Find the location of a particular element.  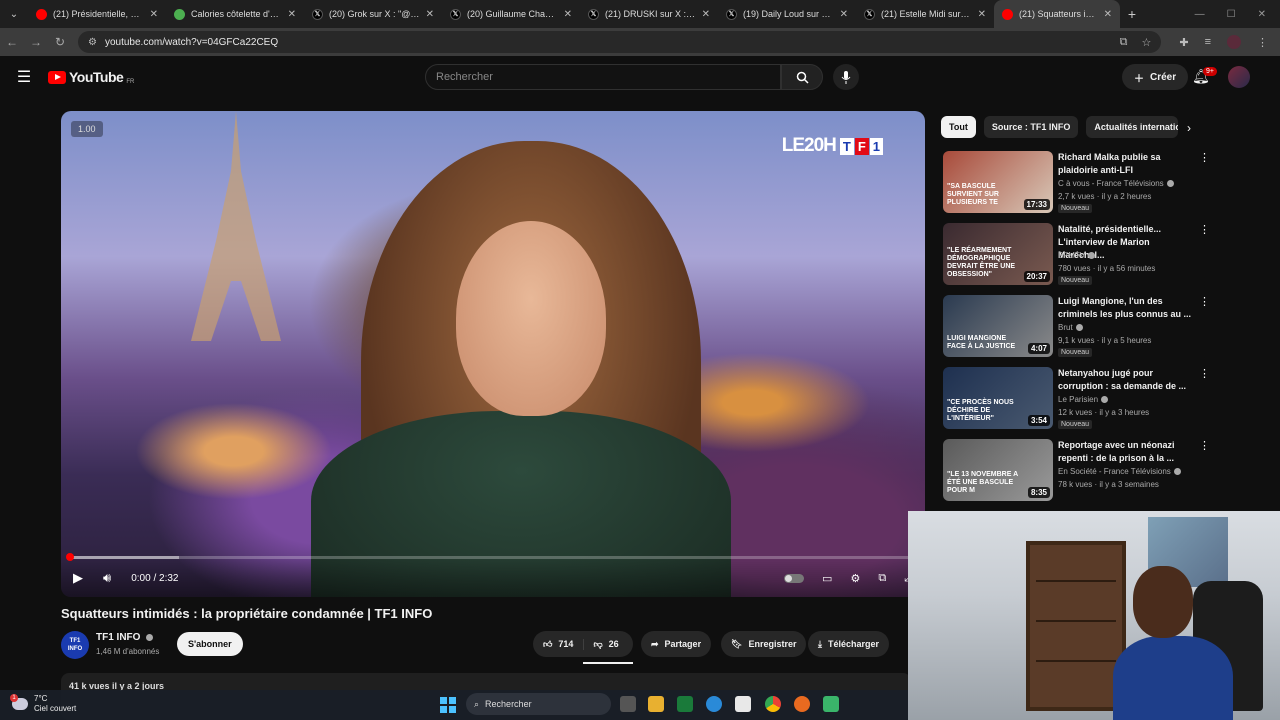

reading-list-icon: ≡ is located at coordinates (1208, 42).